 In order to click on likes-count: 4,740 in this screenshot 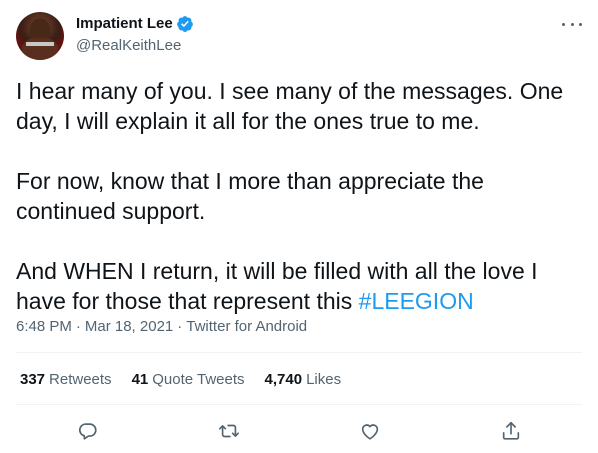, I will do `click(283, 379)`.